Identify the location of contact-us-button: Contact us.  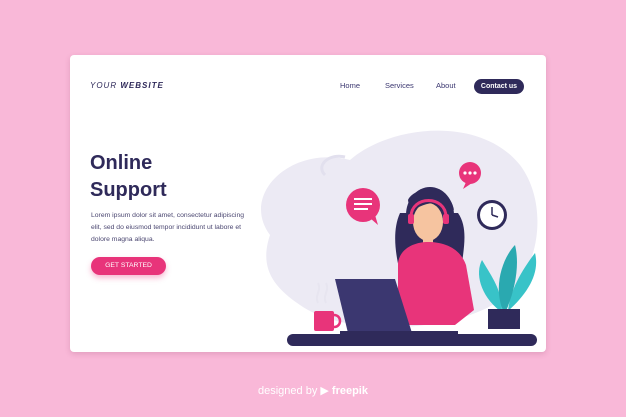
(499, 86).